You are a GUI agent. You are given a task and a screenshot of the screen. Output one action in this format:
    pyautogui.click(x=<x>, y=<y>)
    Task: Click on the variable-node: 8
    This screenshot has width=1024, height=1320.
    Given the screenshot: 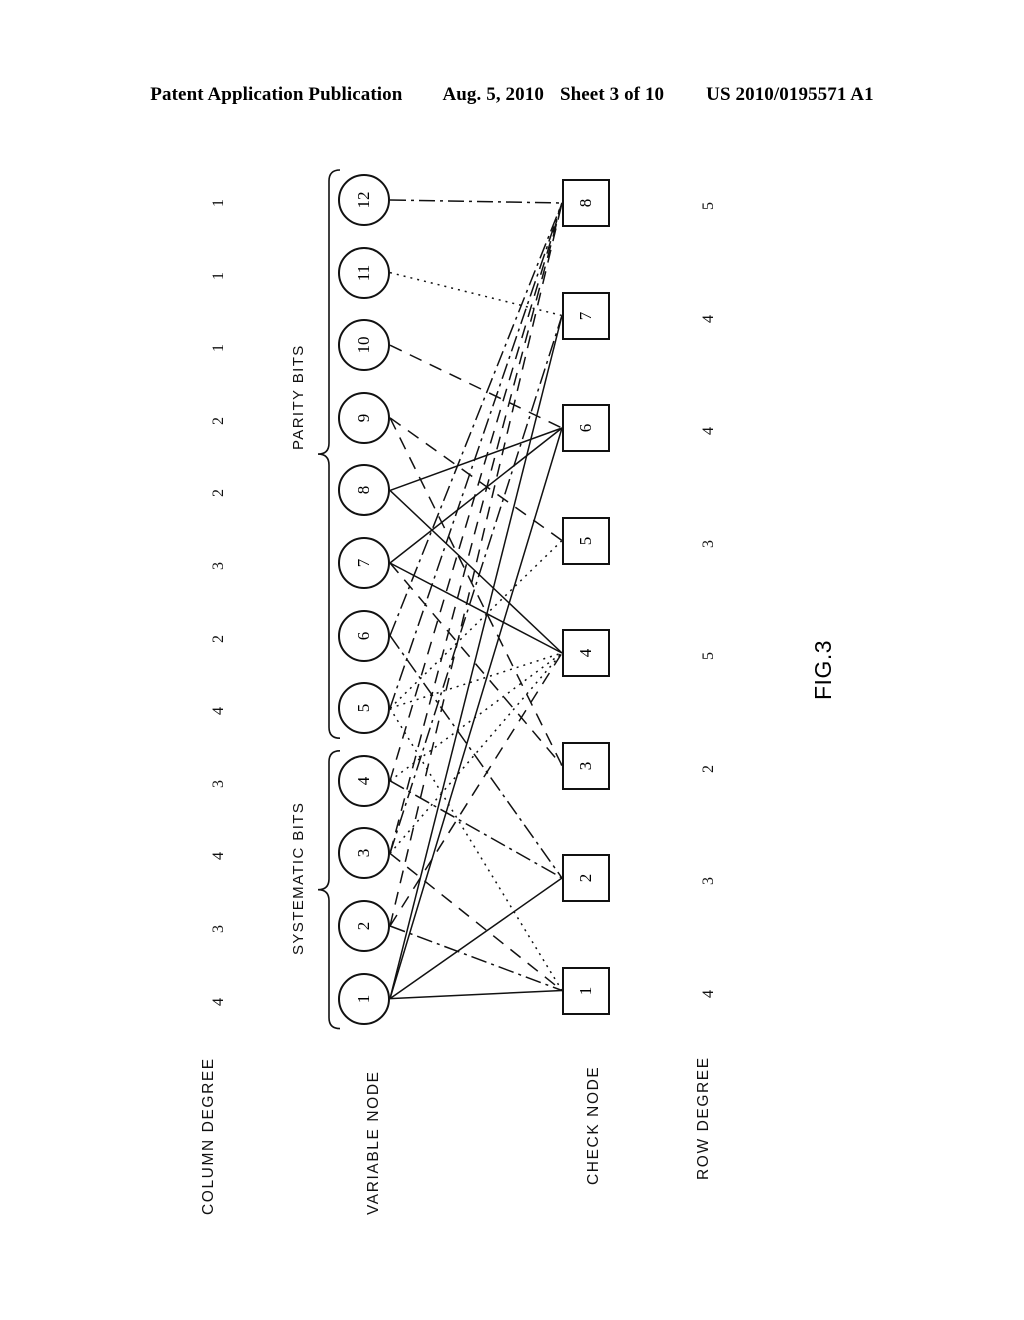 What is the action you would take?
    pyautogui.click(x=364, y=490)
    